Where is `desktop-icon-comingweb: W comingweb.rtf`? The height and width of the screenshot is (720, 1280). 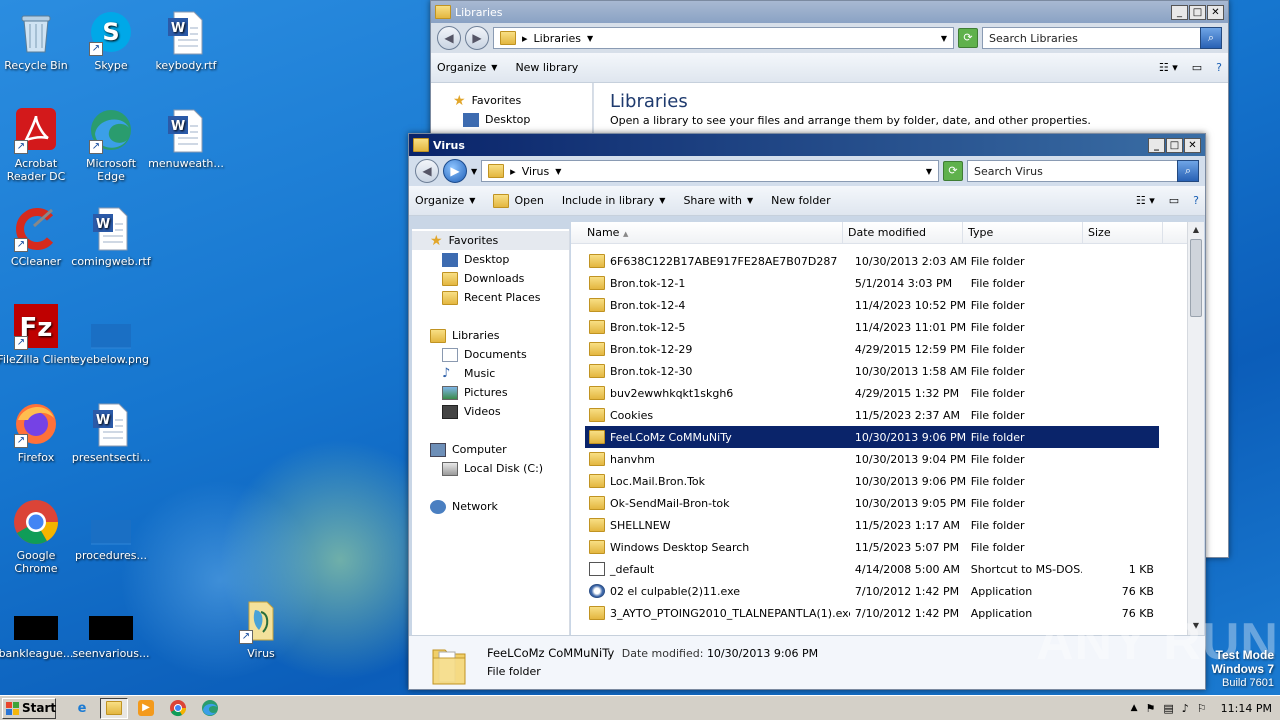
desktop-icon-comingweb: W comingweb.rtf is located at coordinates (111, 236).